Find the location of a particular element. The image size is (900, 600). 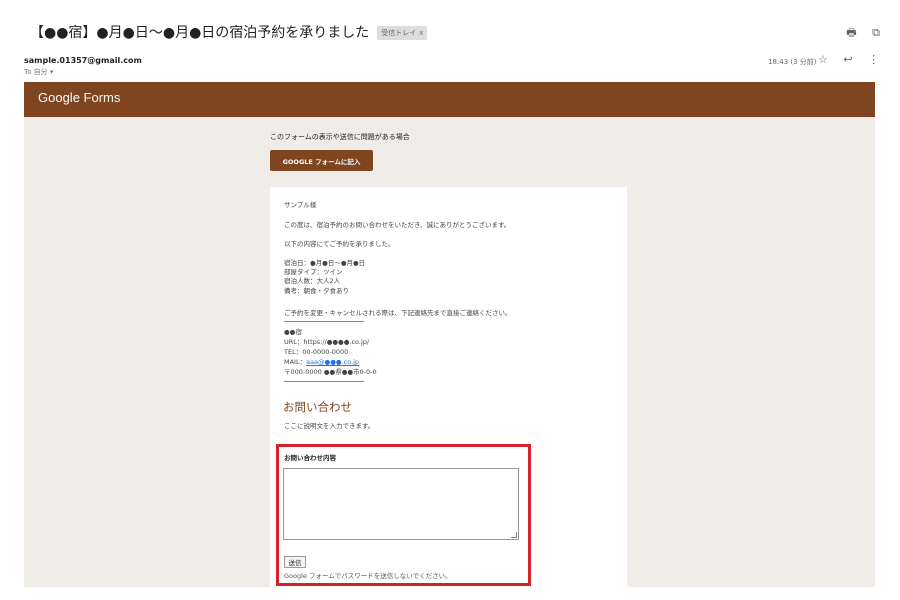

reply-icon: ↩ is located at coordinates (847, 59).